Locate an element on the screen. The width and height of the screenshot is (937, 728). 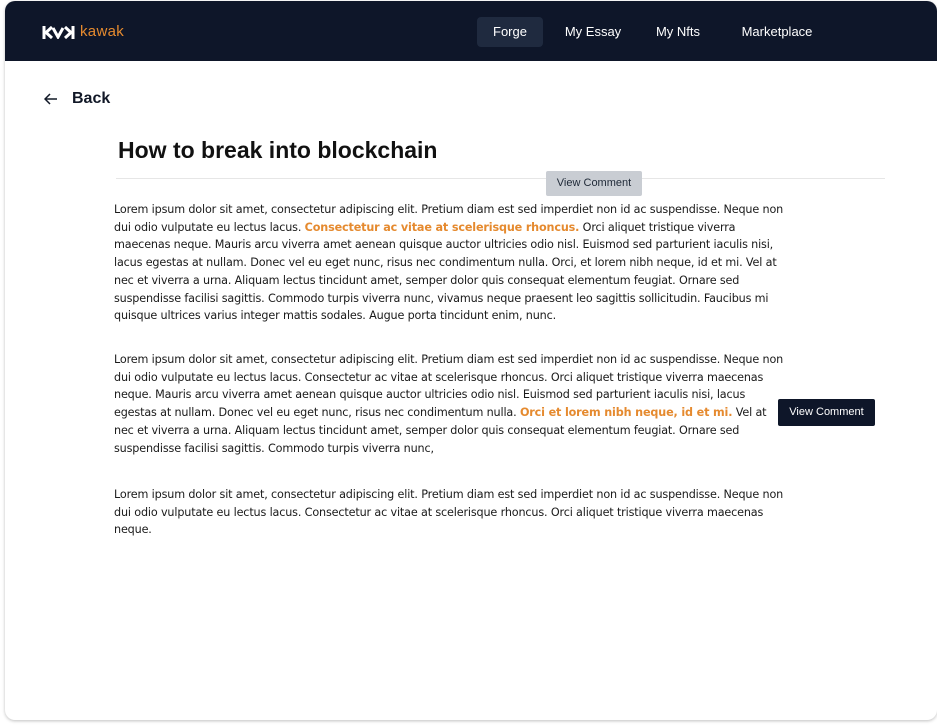
back-label: Back is located at coordinates (91, 98).